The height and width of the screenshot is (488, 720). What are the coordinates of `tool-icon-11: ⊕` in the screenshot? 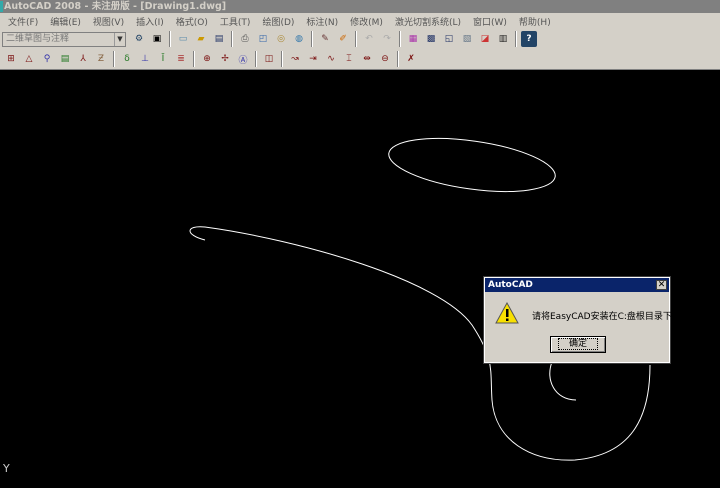 It's located at (207, 59).